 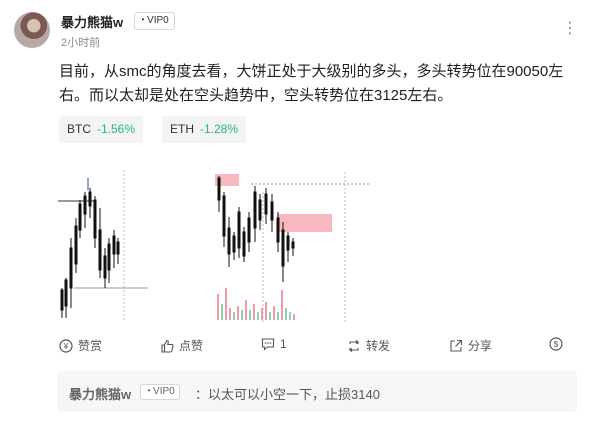 I want to click on tag-eth: ETH -1.28%, so click(x=204, y=129).